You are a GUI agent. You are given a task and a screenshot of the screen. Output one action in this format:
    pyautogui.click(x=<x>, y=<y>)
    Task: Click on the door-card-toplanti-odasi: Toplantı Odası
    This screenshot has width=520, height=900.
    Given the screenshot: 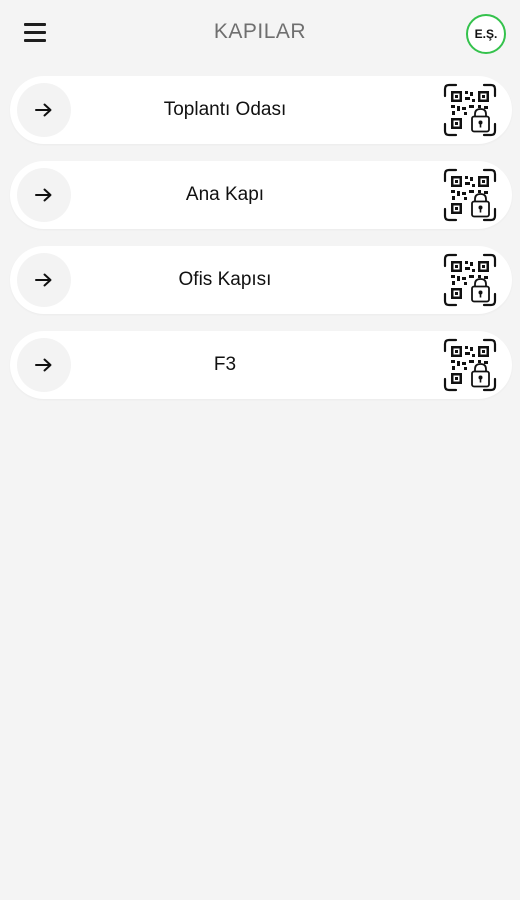 What is the action you would take?
    pyautogui.click(x=261, y=110)
    